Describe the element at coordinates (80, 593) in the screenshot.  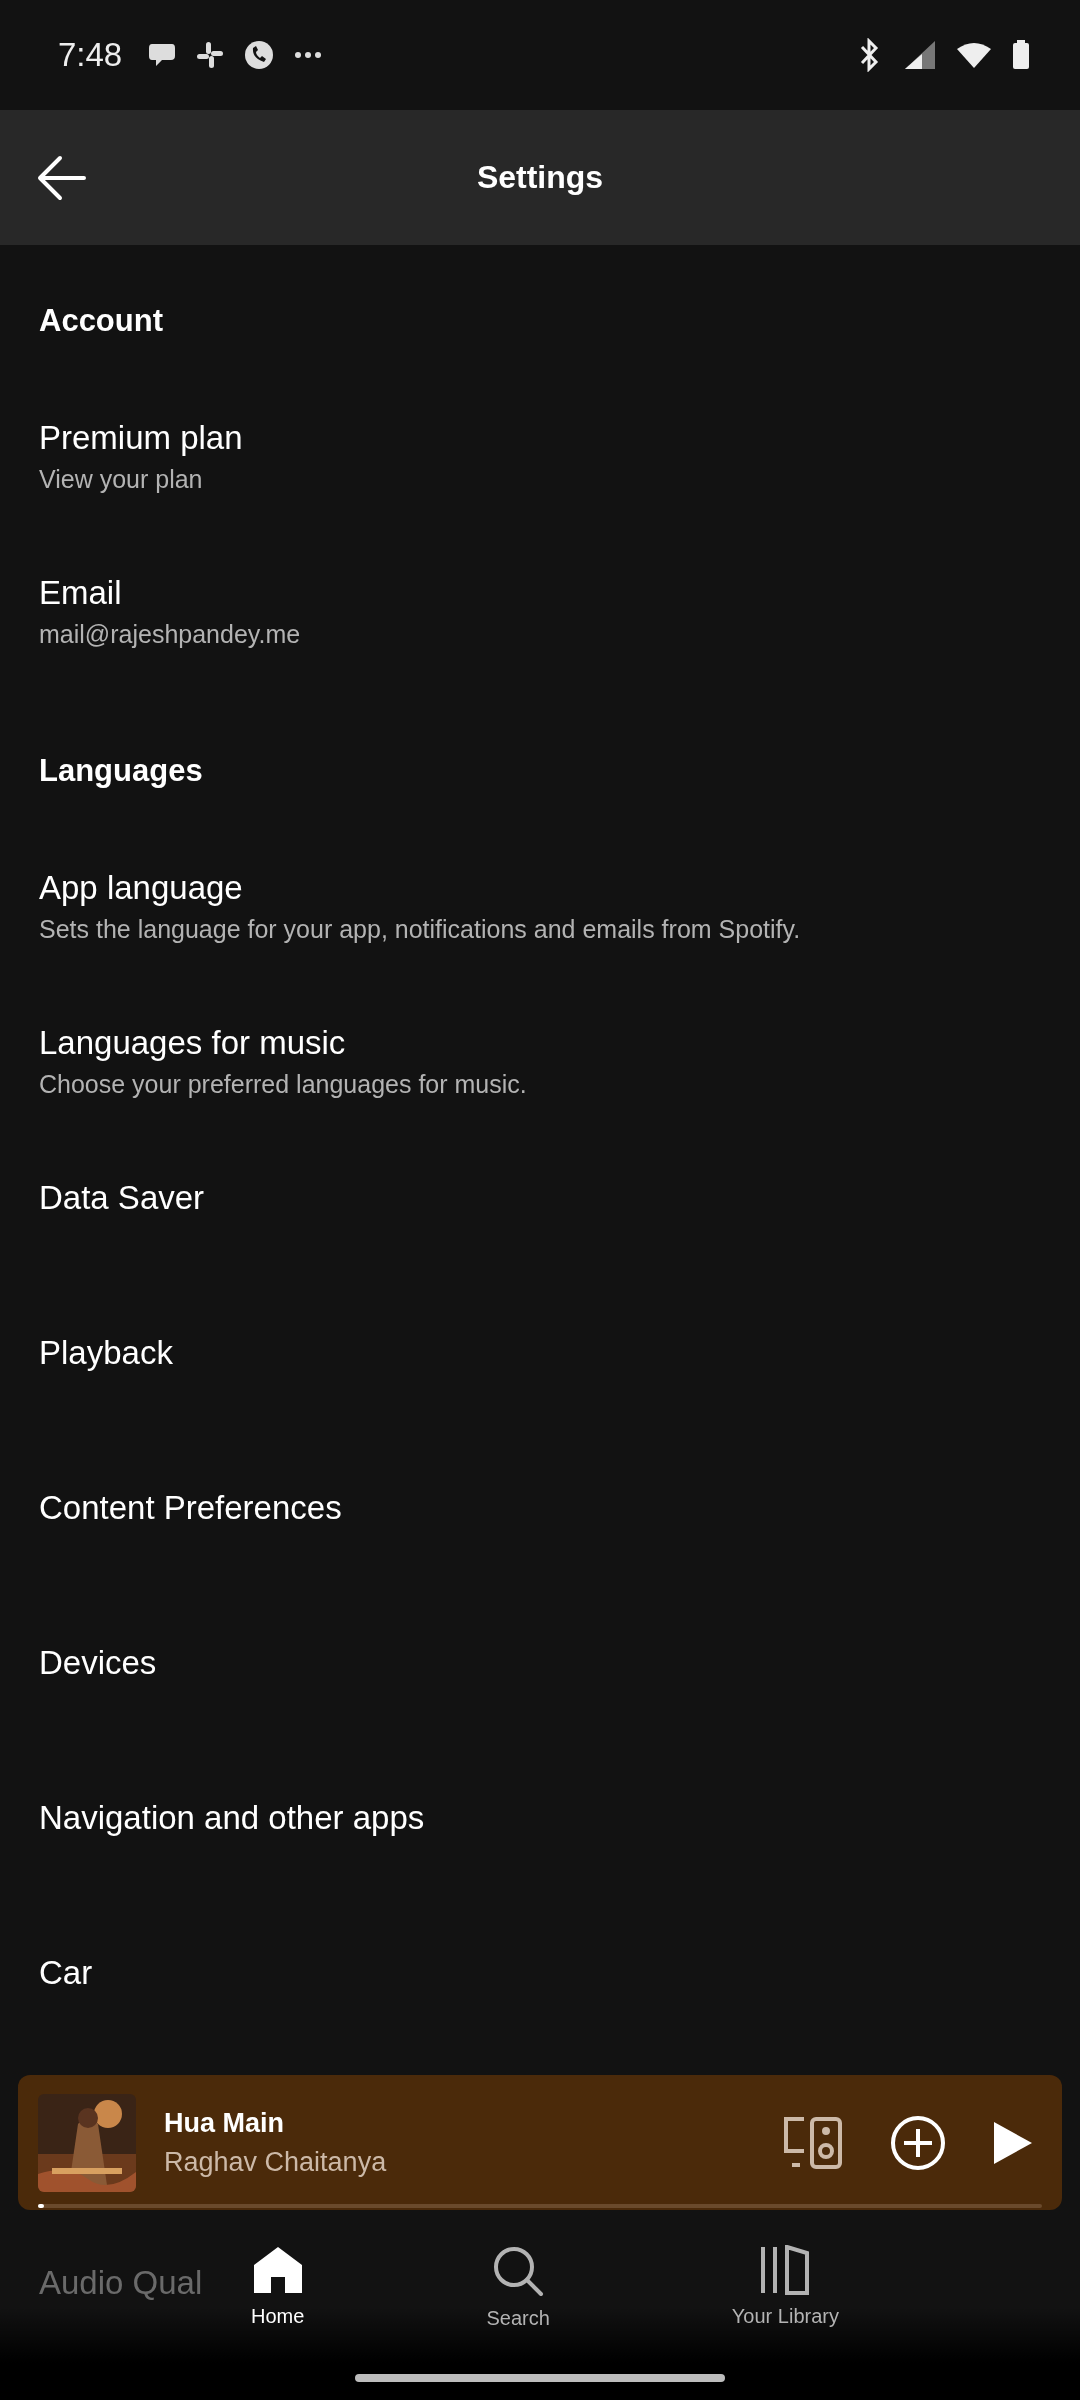
I see `setting-title: Email` at that location.